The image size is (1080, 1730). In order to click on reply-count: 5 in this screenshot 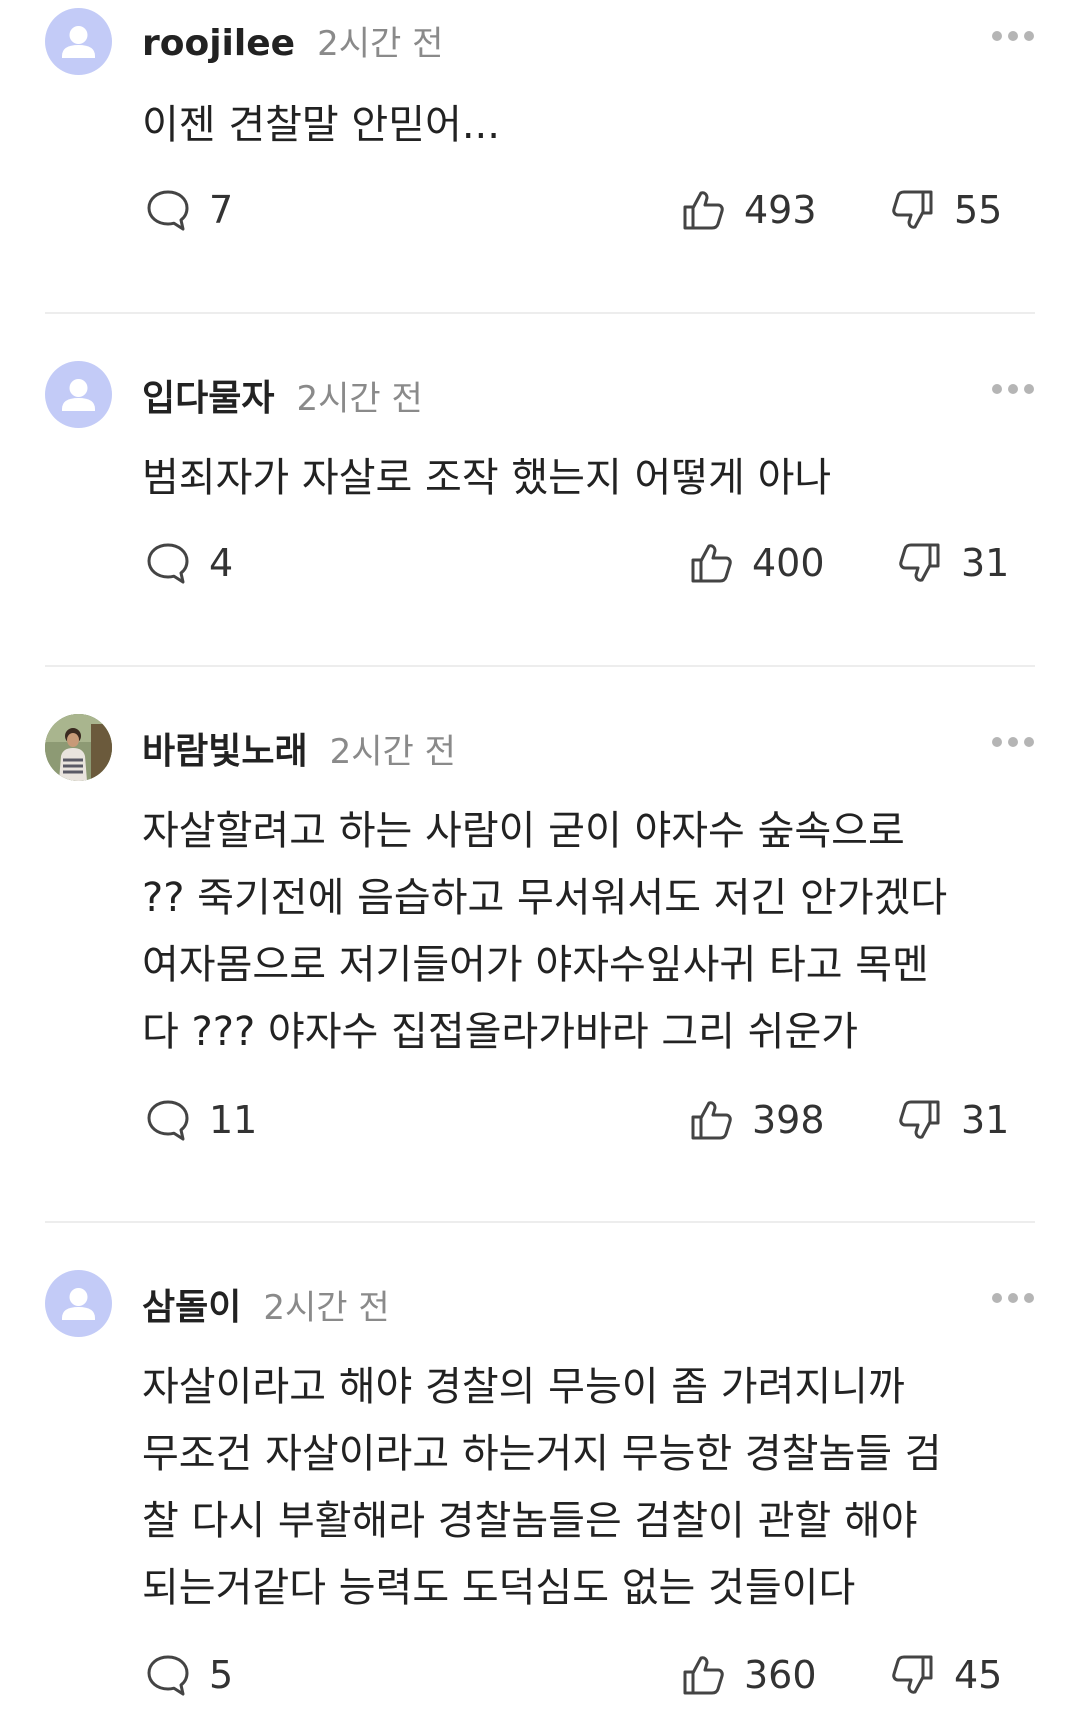, I will do `click(221, 1675)`.